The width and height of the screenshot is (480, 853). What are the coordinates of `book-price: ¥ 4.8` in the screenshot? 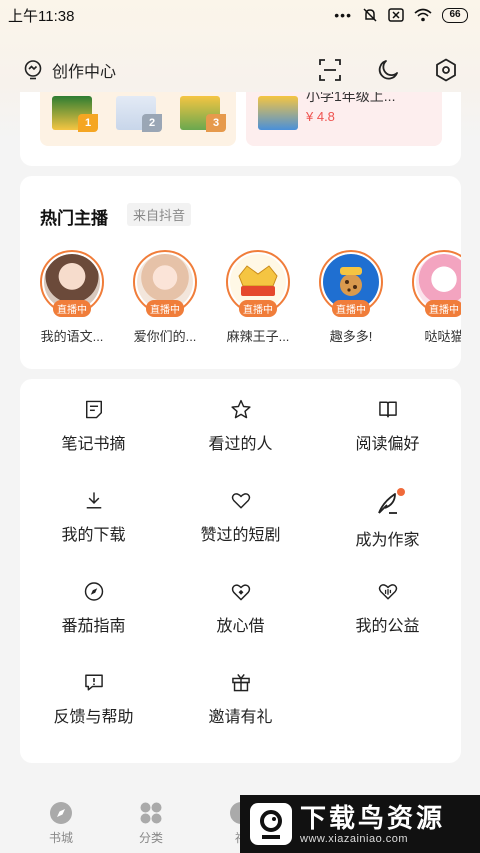 It's located at (320, 116).